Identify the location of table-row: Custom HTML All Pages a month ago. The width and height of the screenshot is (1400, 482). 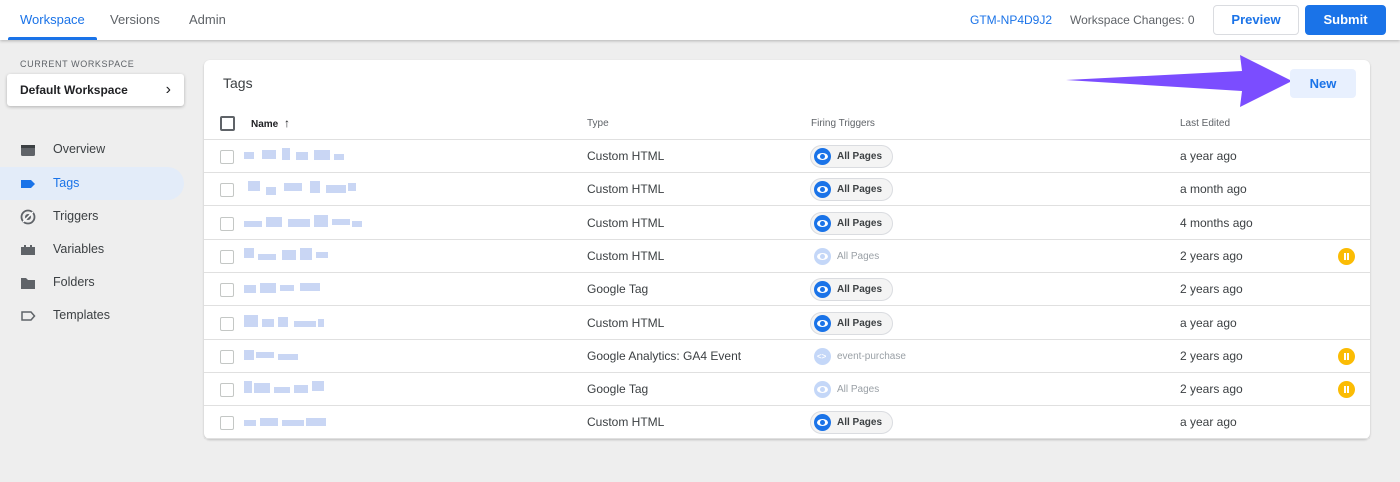
(787, 190).